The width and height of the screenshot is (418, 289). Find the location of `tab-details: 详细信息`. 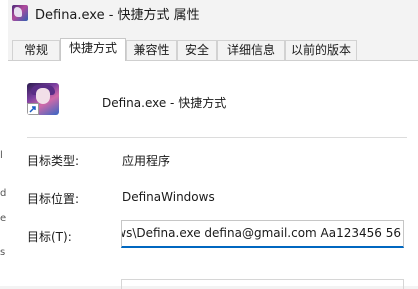

tab-details: 详细信息 is located at coordinates (251, 50).